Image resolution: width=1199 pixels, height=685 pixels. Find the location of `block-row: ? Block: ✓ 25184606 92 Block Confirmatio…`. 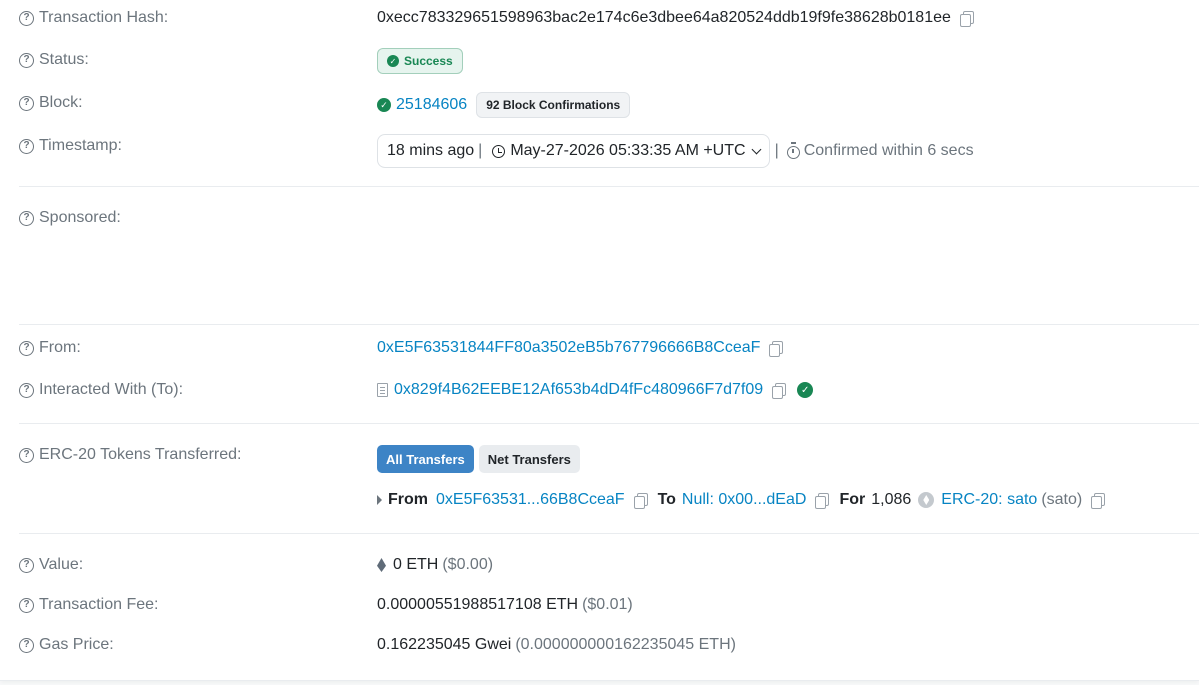

block-row: ? Block: ✓ 25184606 92 Block Confirmatio… is located at coordinates (599, 105).